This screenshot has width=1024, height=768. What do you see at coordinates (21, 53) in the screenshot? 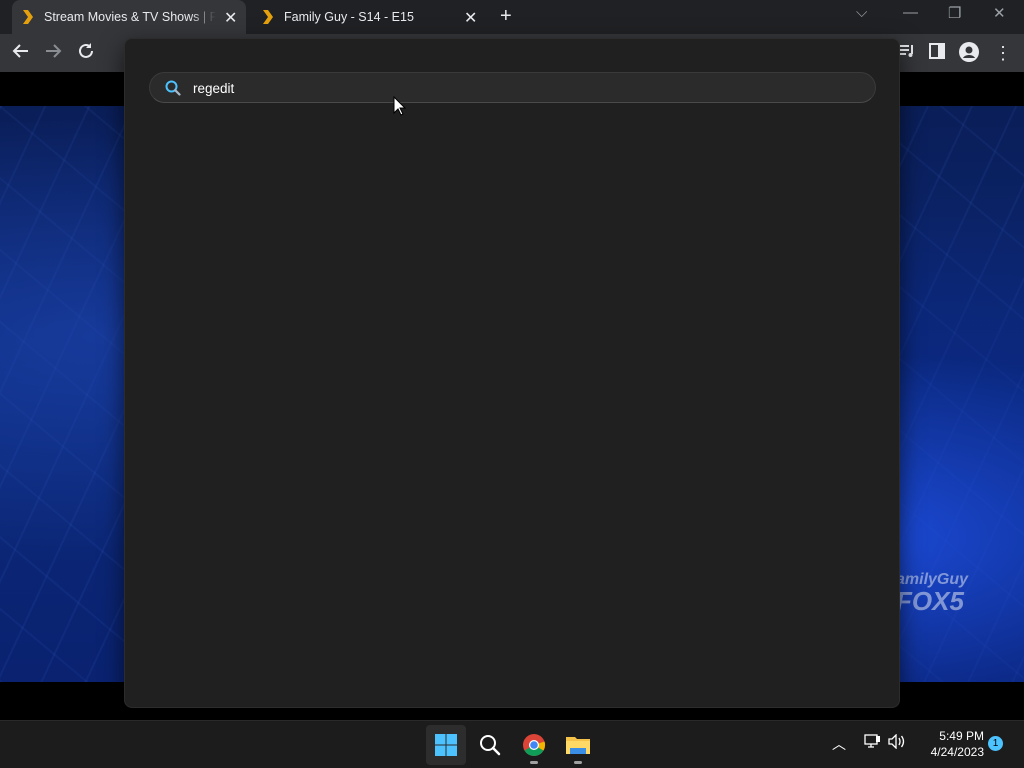
I see `back-arrow-icon` at bounding box center [21, 53].